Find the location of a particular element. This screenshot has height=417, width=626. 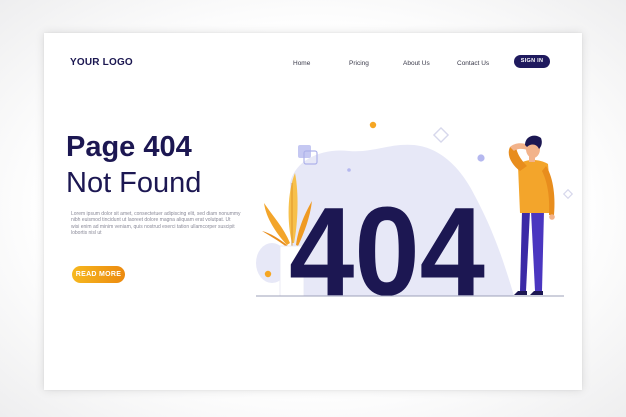

small-dot-icon is located at coordinates (349, 170).